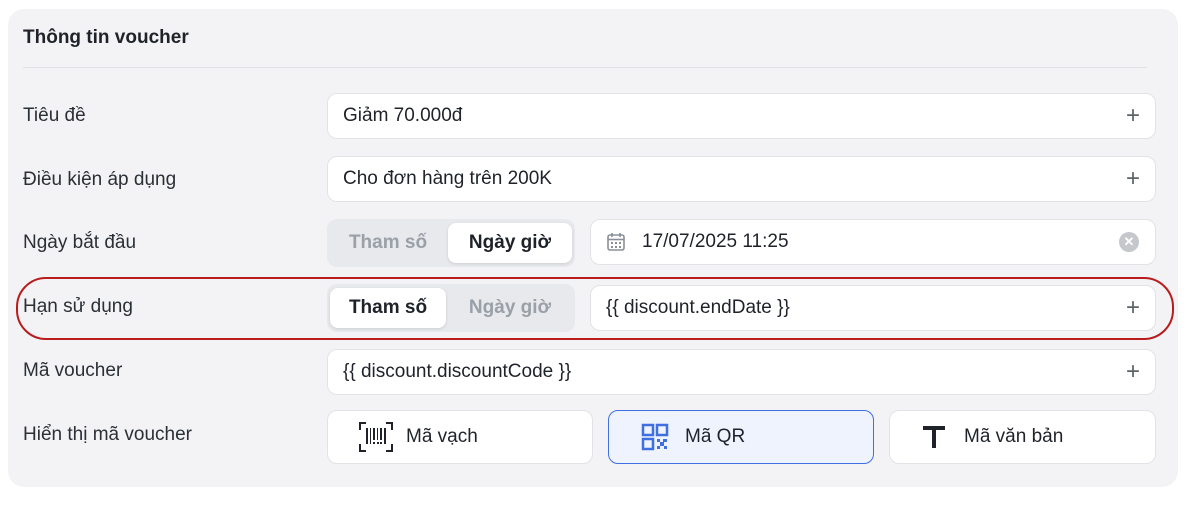 Image resolution: width=1196 pixels, height=507 pixels. I want to click on text-icon, so click(934, 437).